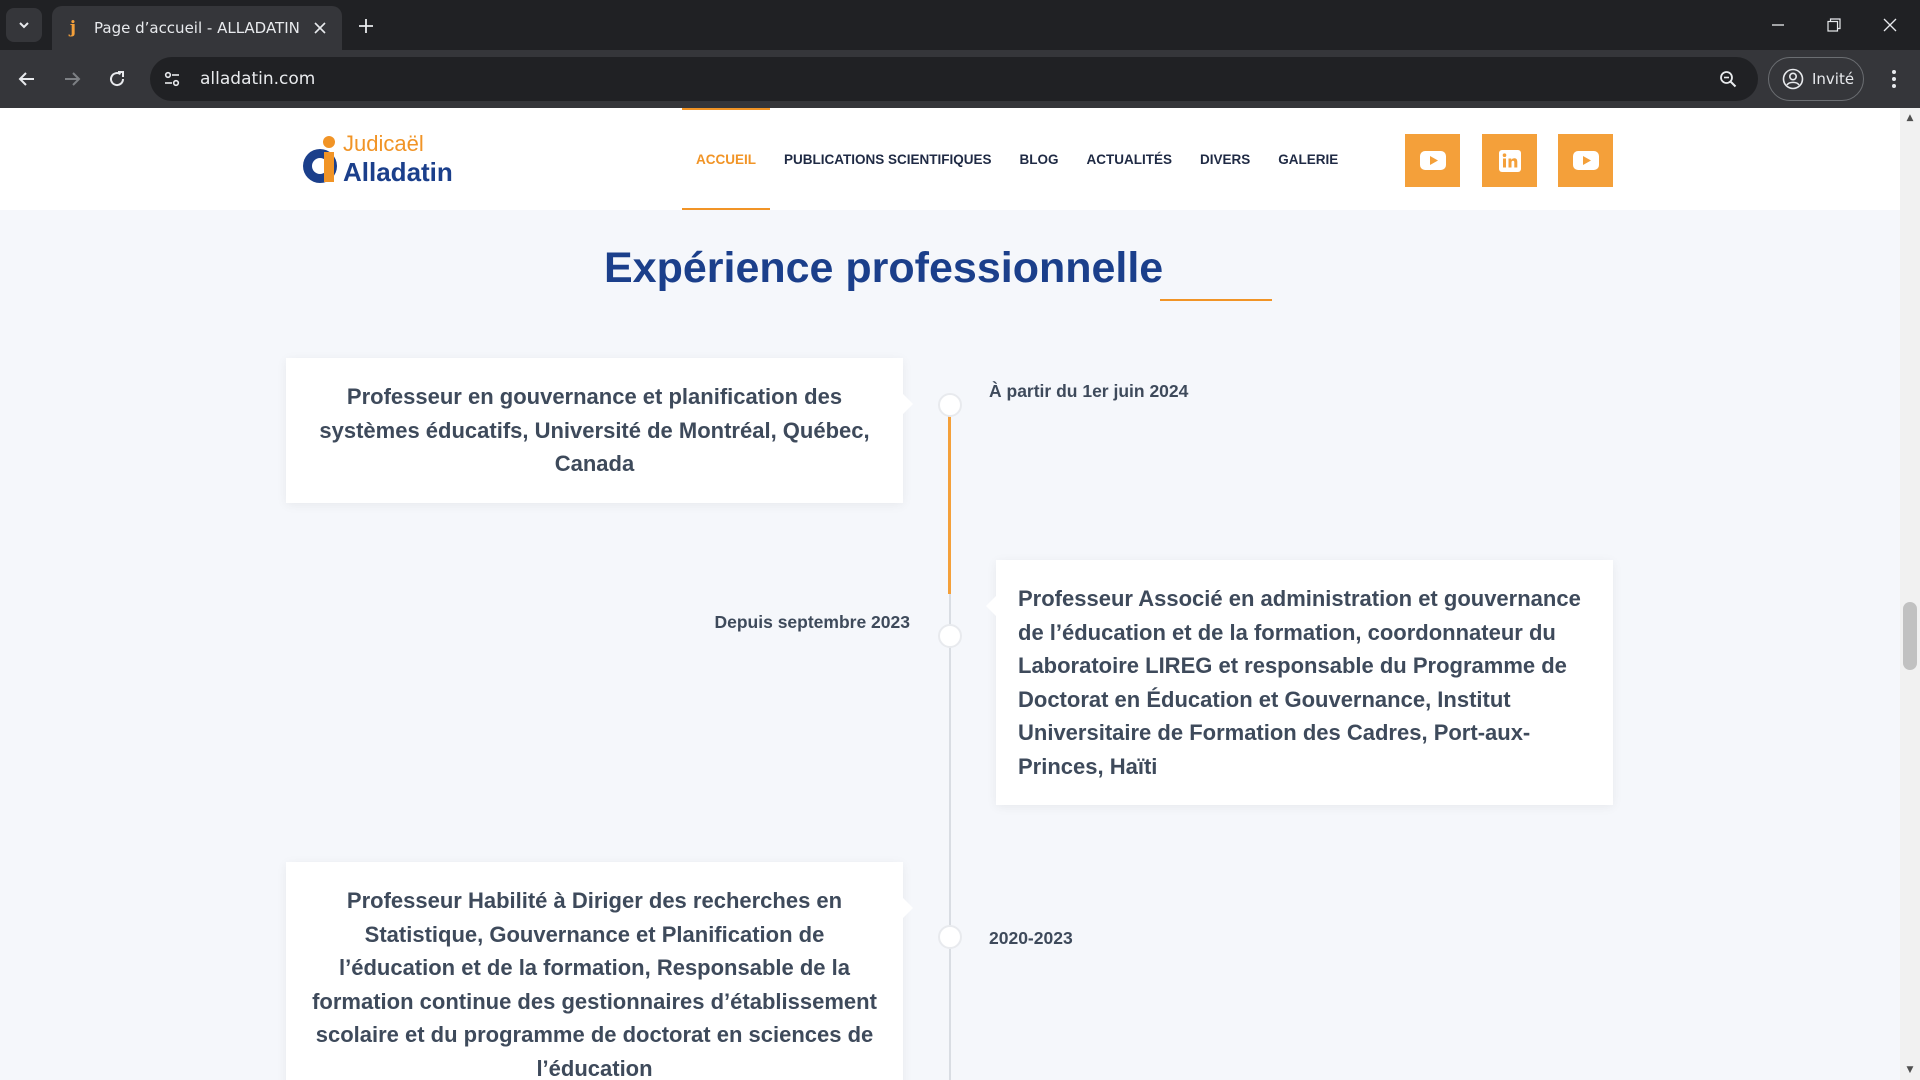 The image size is (1920, 1080). What do you see at coordinates (1089, 391) in the screenshot?
I see `timeline-date: À partir du 1er juin 2024` at bounding box center [1089, 391].